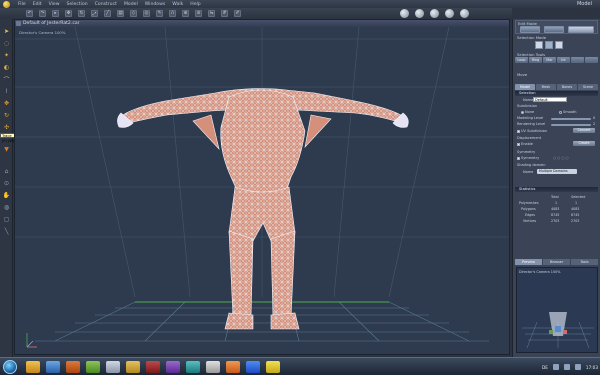  Describe the element at coordinates (81, 13) in the screenshot. I see `rotate-icon: ↻` at that location.